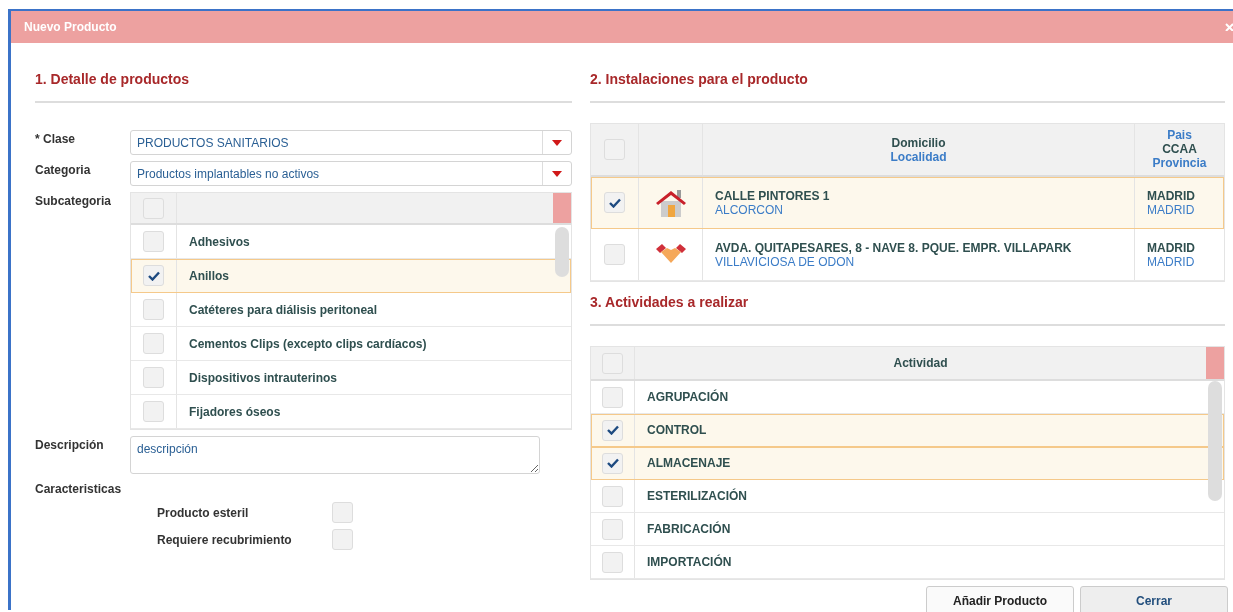  I want to click on close-button: Cerrar, so click(1154, 599).